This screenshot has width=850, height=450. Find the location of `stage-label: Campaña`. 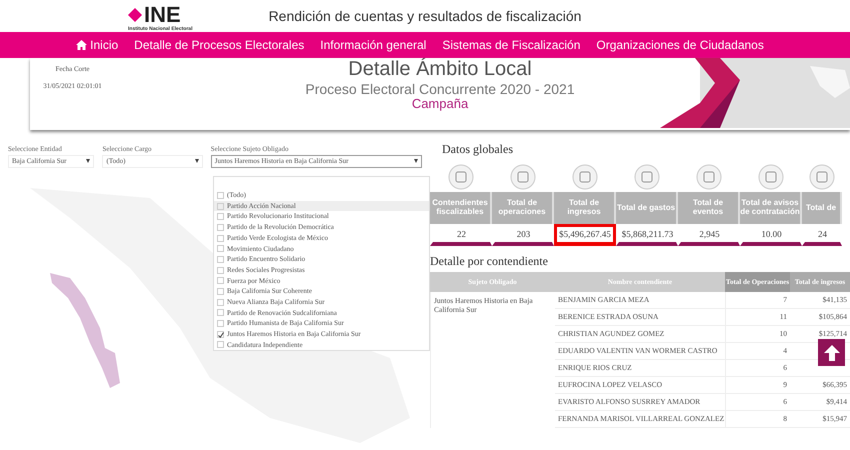

stage-label: Campaña is located at coordinates (440, 104).